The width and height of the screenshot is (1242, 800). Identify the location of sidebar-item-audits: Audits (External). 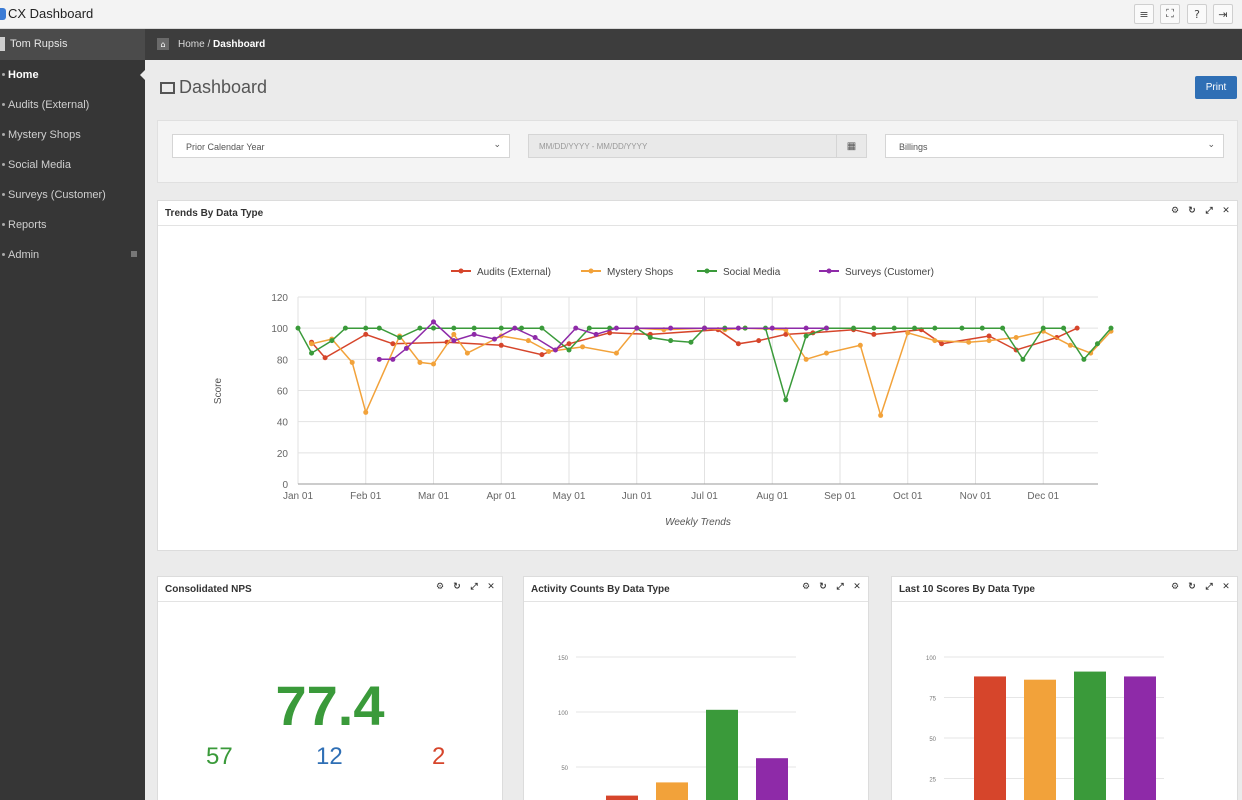
(72, 105).